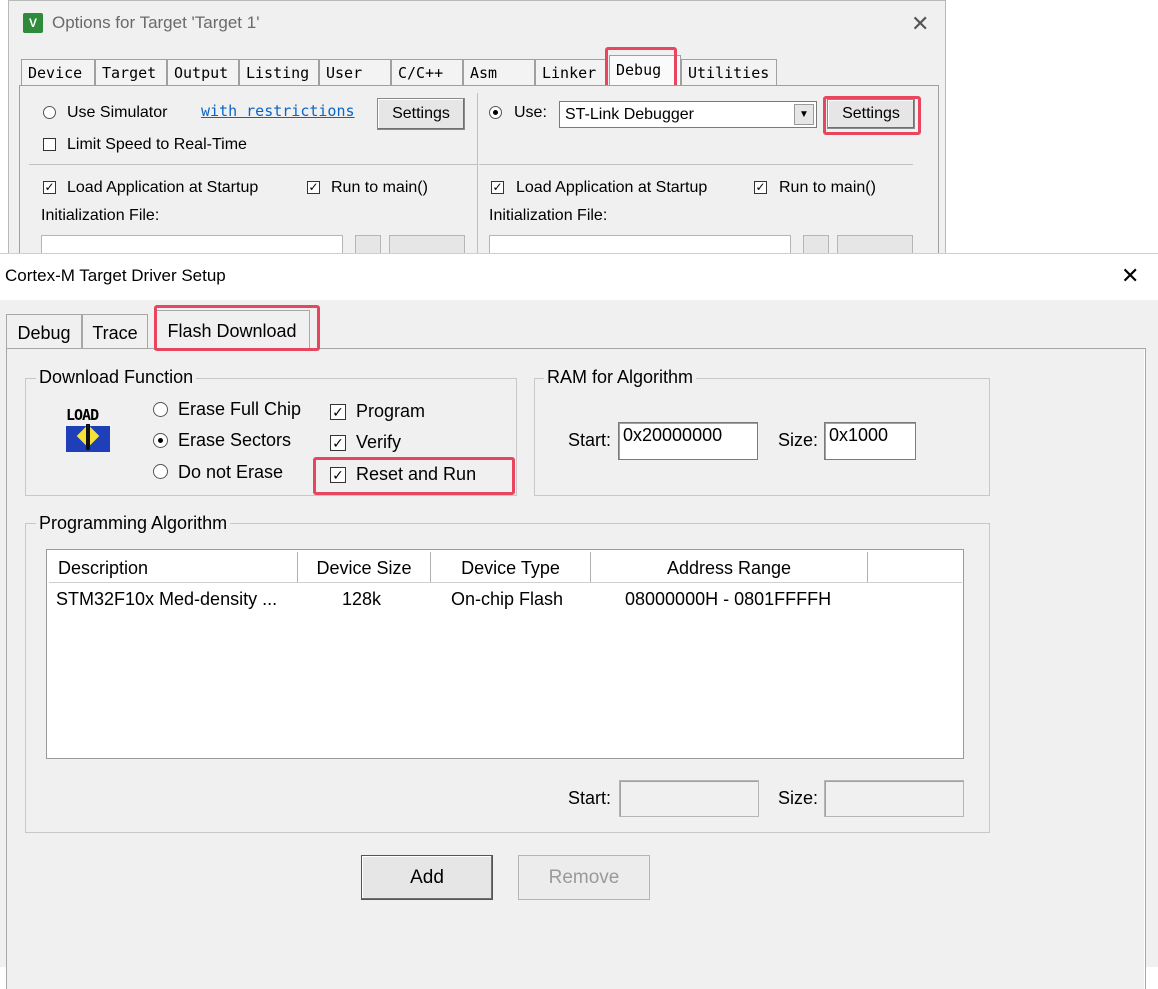 Image resolution: width=1158 pixels, height=989 pixels. I want to click on erase-sectors-label: Erase Sectors, so click(235, 440).